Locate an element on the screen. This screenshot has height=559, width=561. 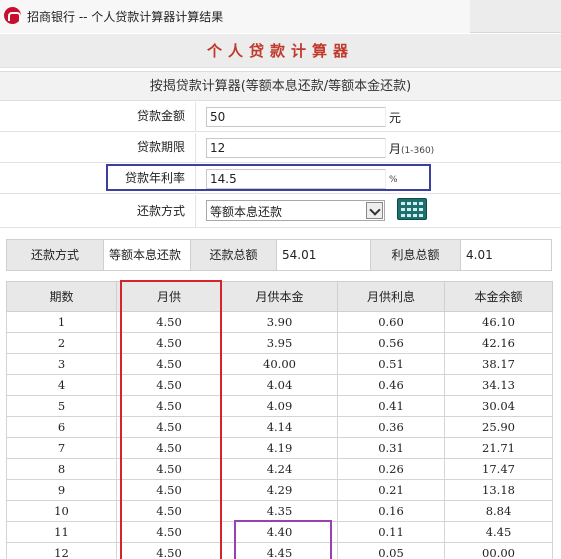
cell-interest: 0.21 is located at coordinates (391, 490).